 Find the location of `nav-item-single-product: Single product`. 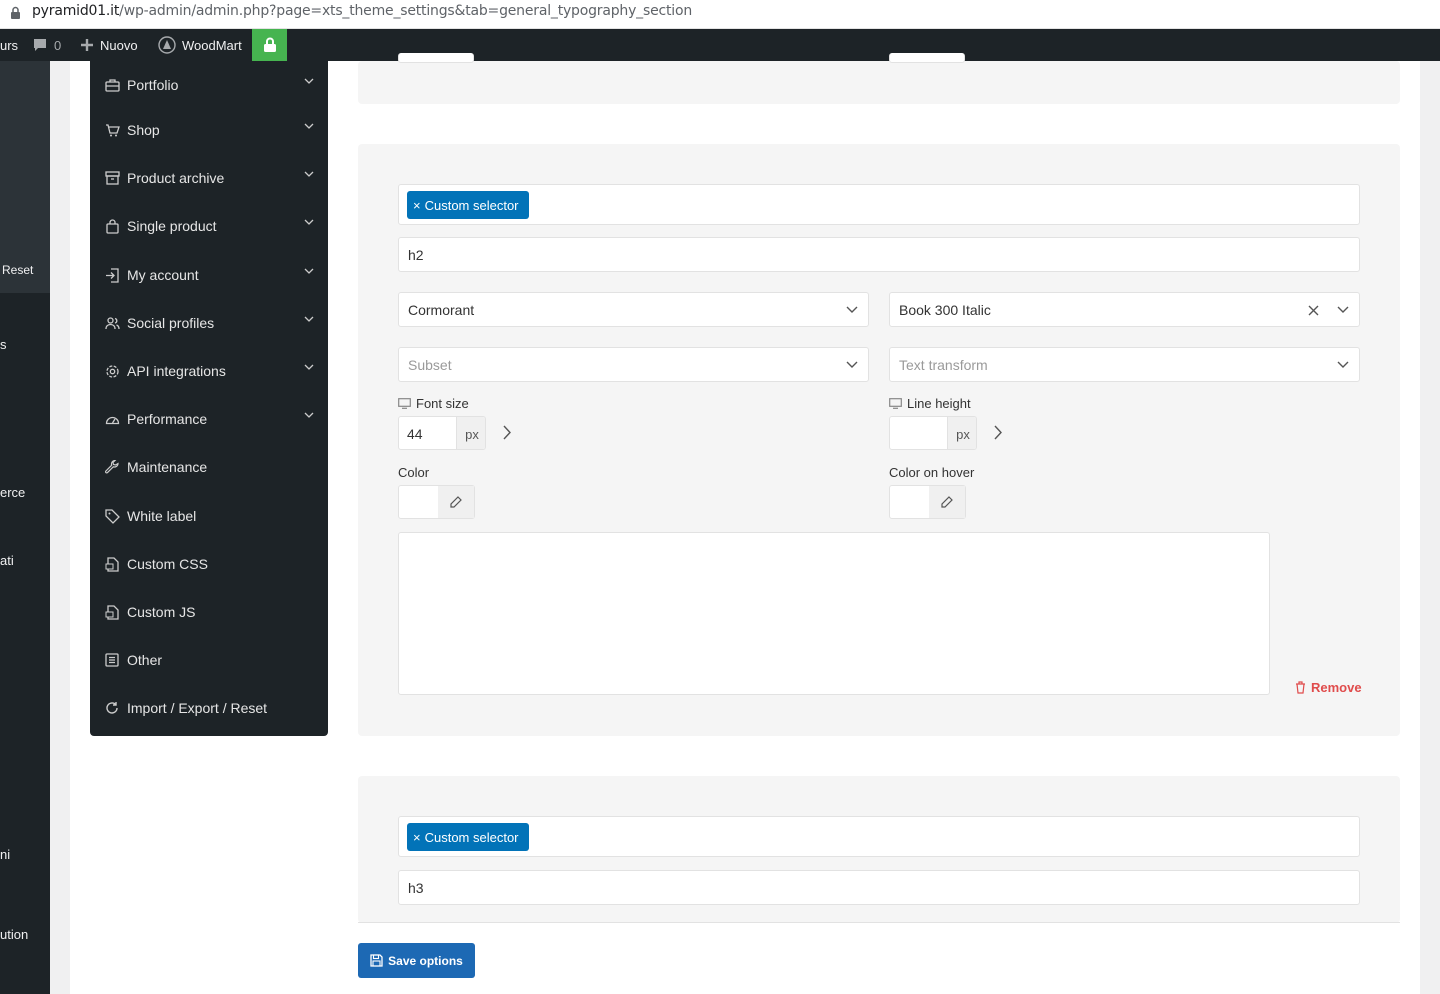

nav-item-single-product: Single product is located at coordinates (209, 226).